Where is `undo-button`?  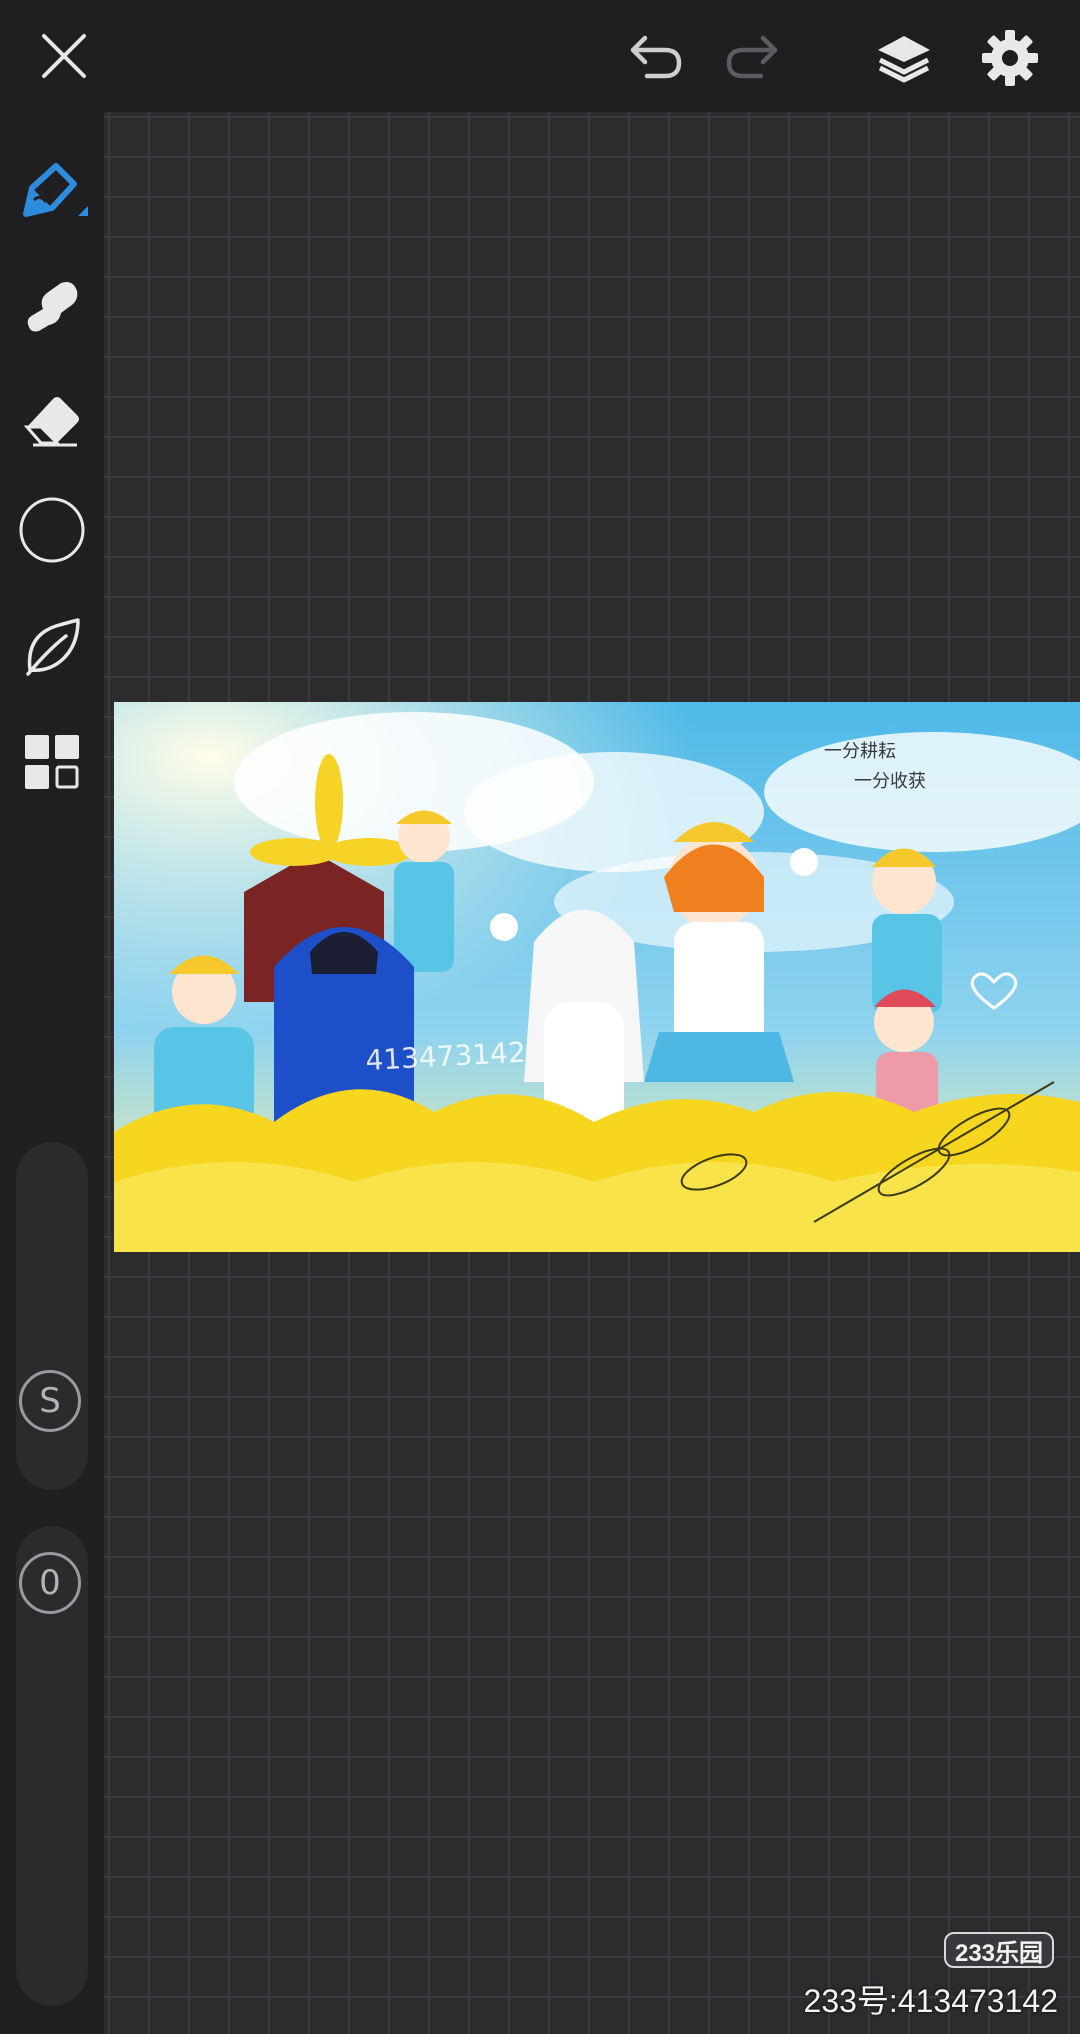
undo-button is located at coordinates (655, 57).